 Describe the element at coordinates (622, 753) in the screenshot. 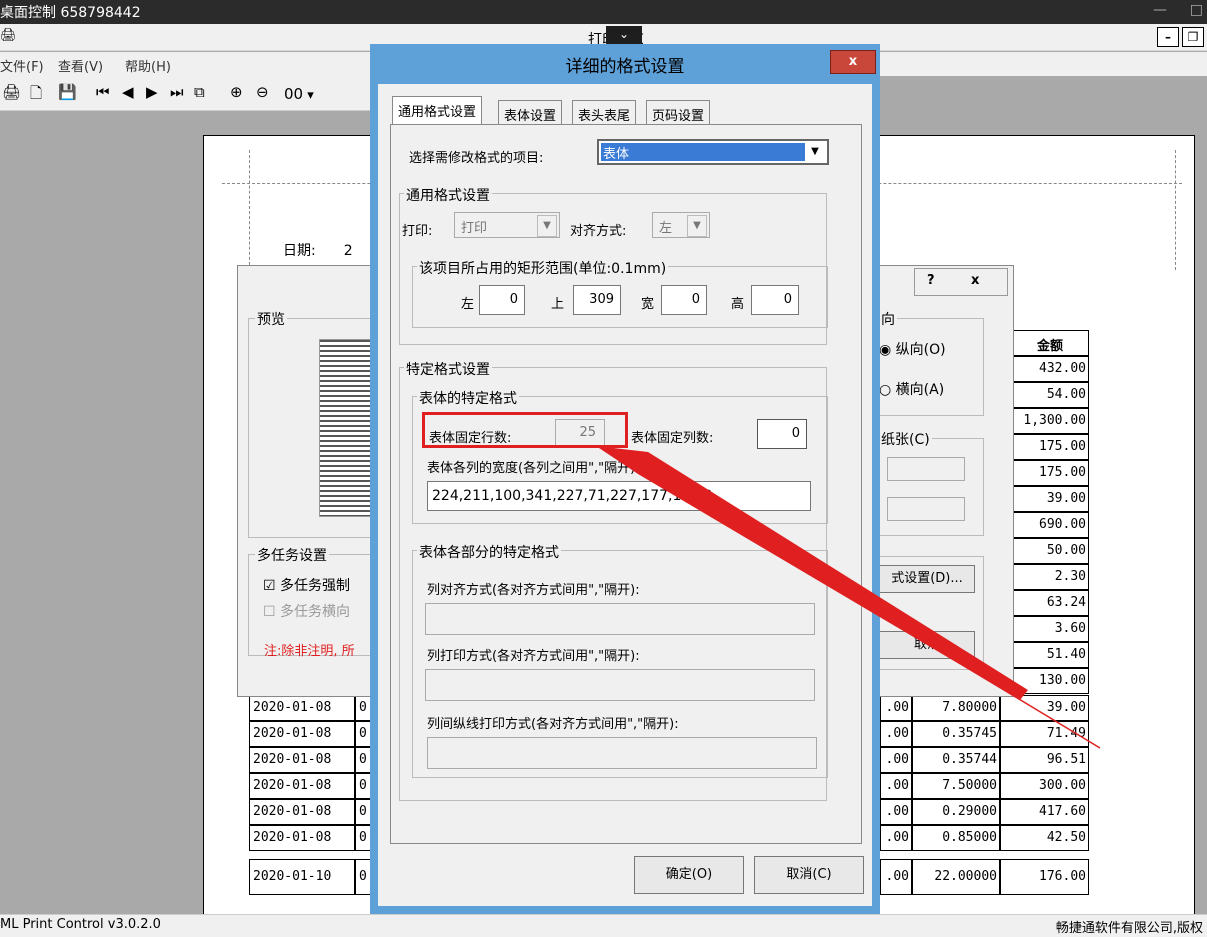

I see `col-line-field` at that location.